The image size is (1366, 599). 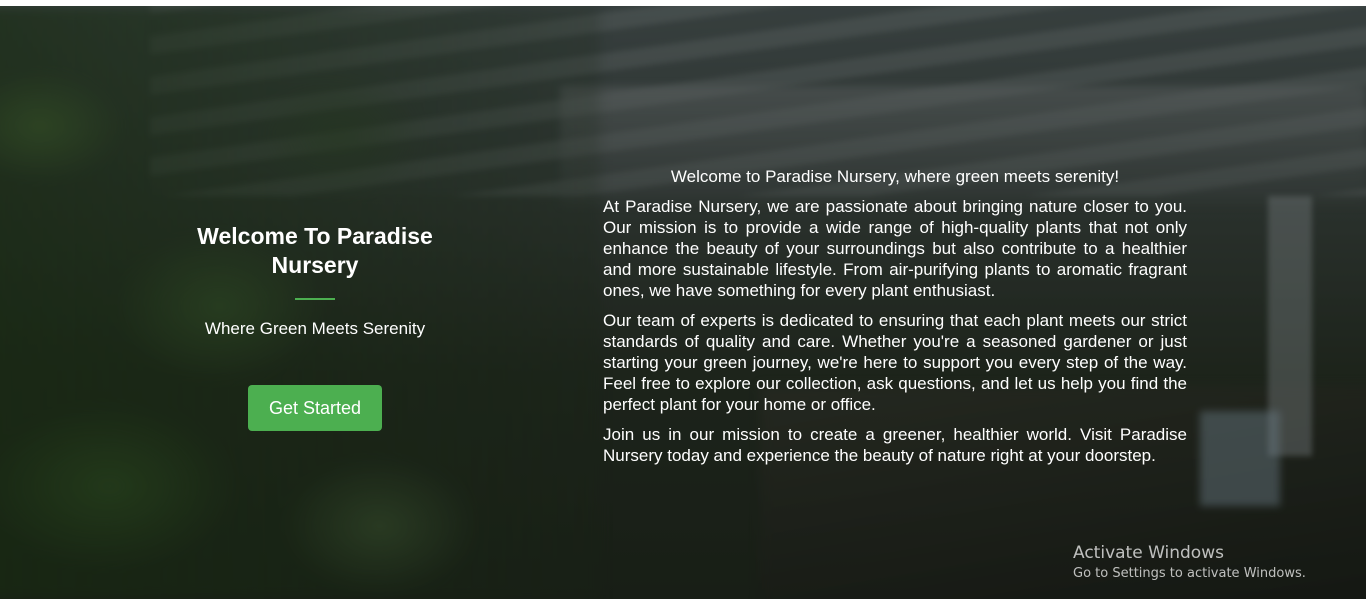 I want to click on watermark-title: Activate Windows, so click(x=1148, y=553).